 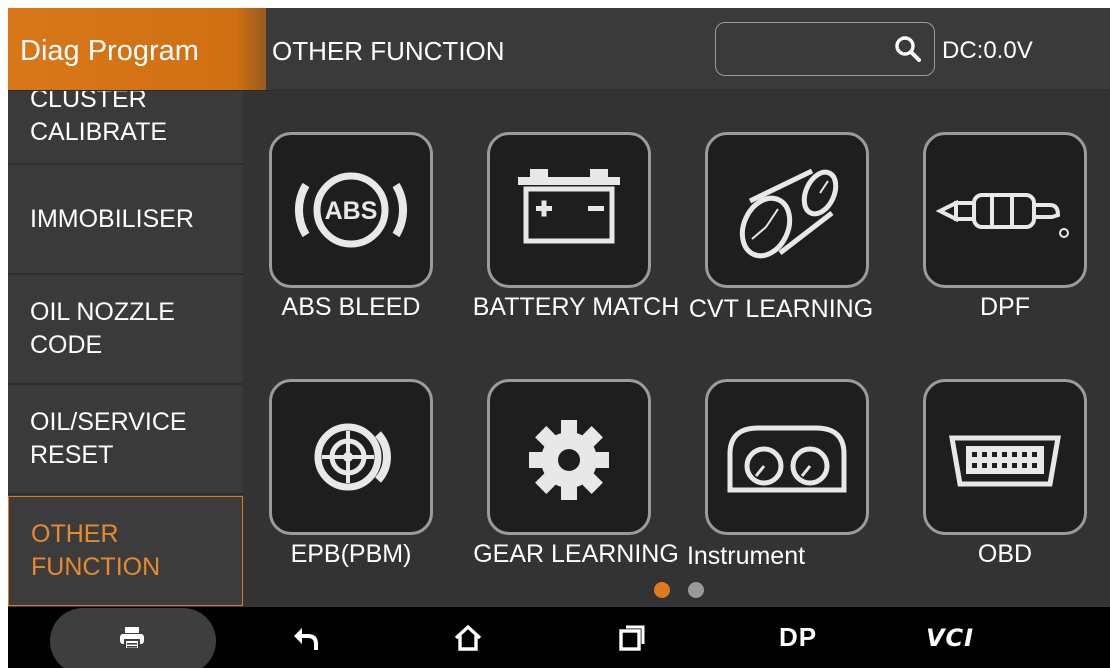 I want to click on sidebar-item-other-function: OTHER FUNCTION, so click(x=125, y=551).